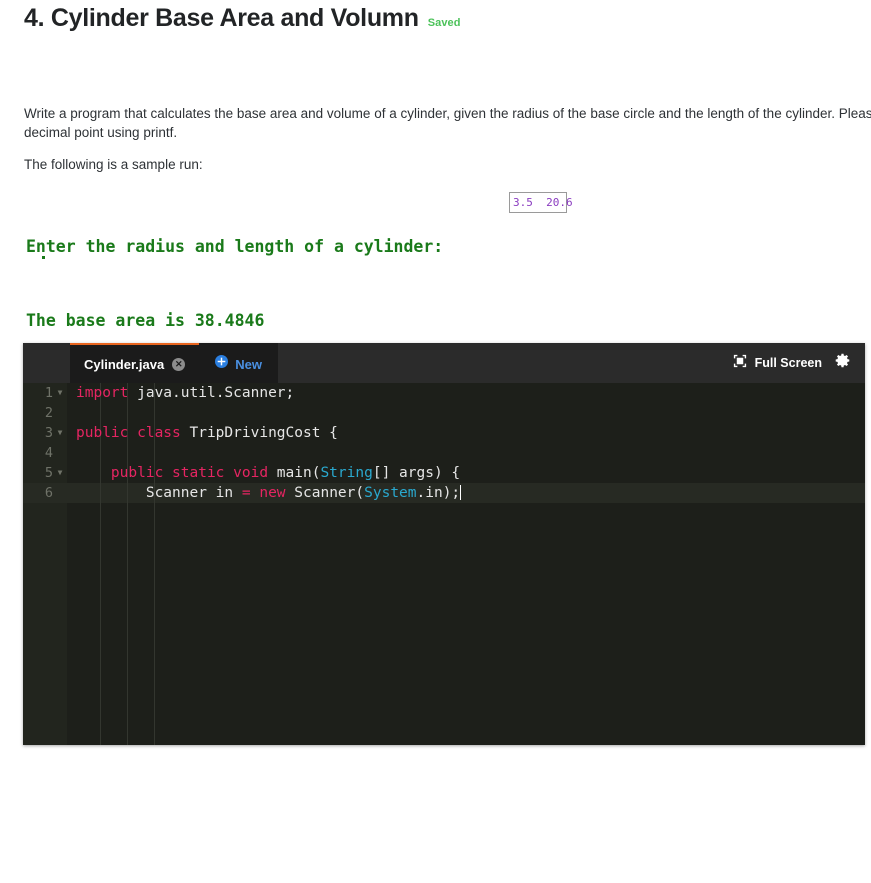  I want to click on plus-circle-icon, so click(222, 364).